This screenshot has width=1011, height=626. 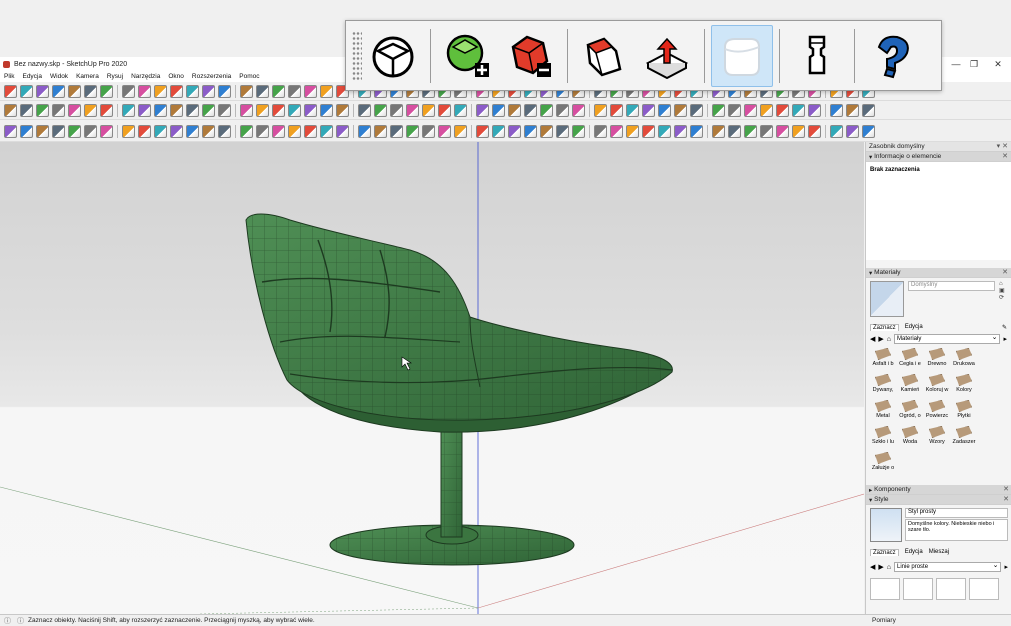 What do you see at coordinates (880, 567) in the screenshot?
I see `forward-arrow-icon: ▶` at bounding box center [880, 567].